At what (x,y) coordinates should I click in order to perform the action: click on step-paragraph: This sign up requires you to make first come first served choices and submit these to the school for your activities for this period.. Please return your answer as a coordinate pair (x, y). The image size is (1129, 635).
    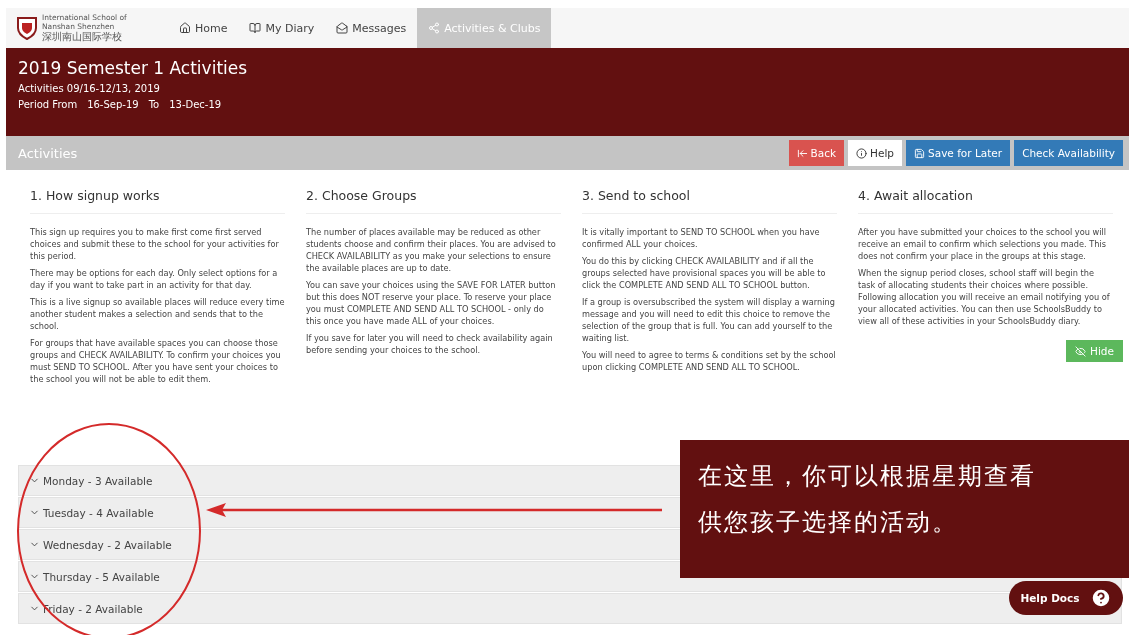
    Looking at the image, I should click on (155, 244).